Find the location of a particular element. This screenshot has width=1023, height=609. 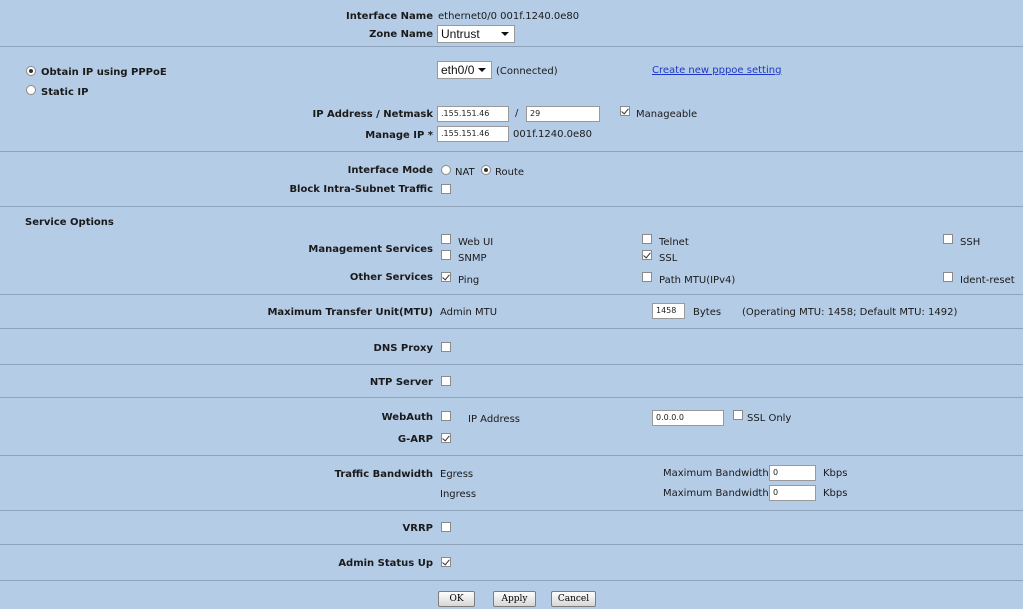

manageable-checkbox is located at coordinates (625, 111).